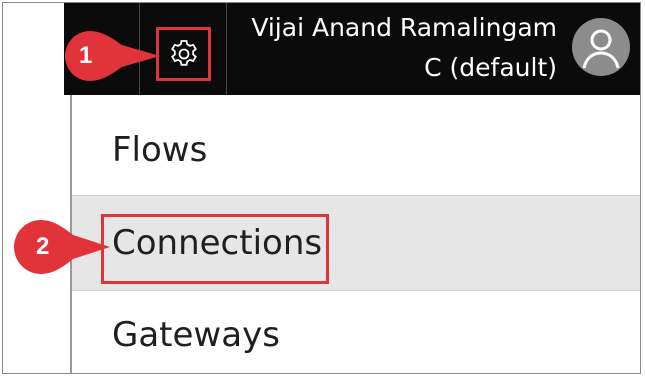 The width and height of the screenshot is (645, 378). What do you see at coordinates (490, 68) in the screenshot?
I see `environment-label: C (default)` at bounding box center [490, 68].